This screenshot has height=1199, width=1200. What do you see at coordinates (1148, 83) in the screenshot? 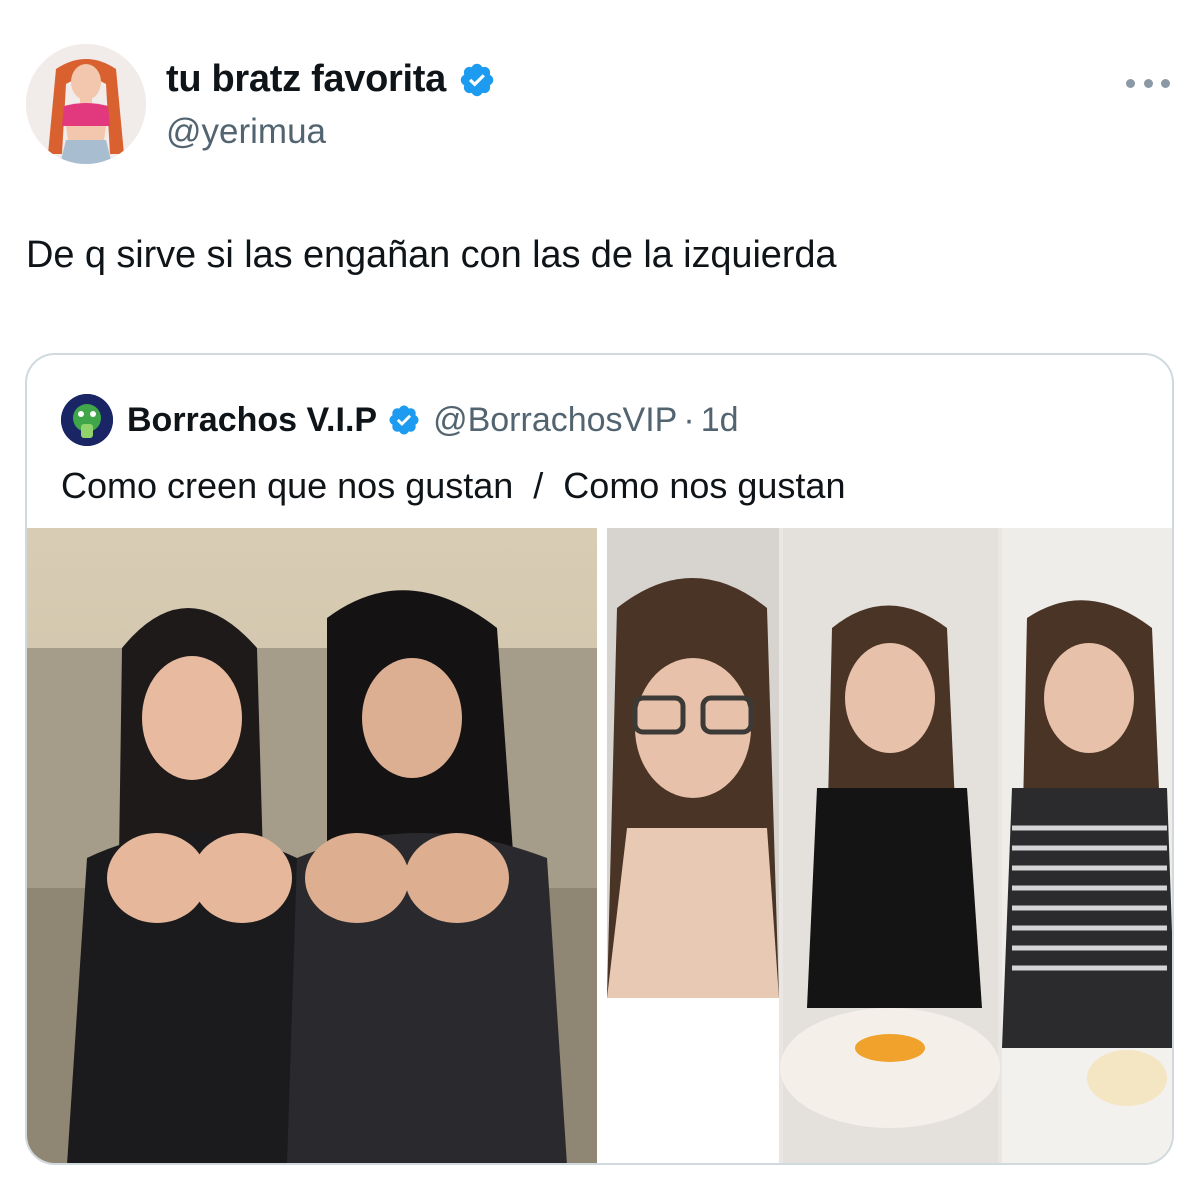
I see `more-options-icon` at bounding box center [1148, 83].